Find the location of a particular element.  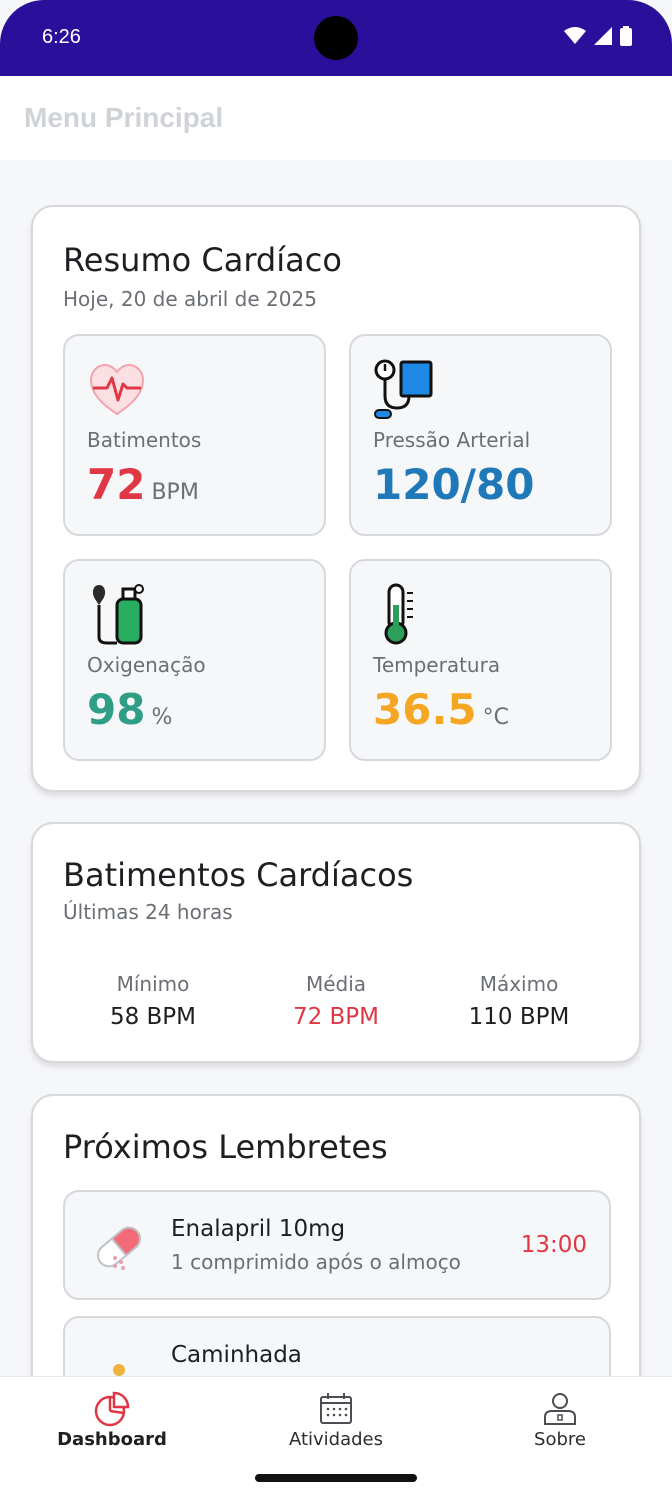

metric-oxygen: Oxigenação 98% is located at coordinates (194, 660).